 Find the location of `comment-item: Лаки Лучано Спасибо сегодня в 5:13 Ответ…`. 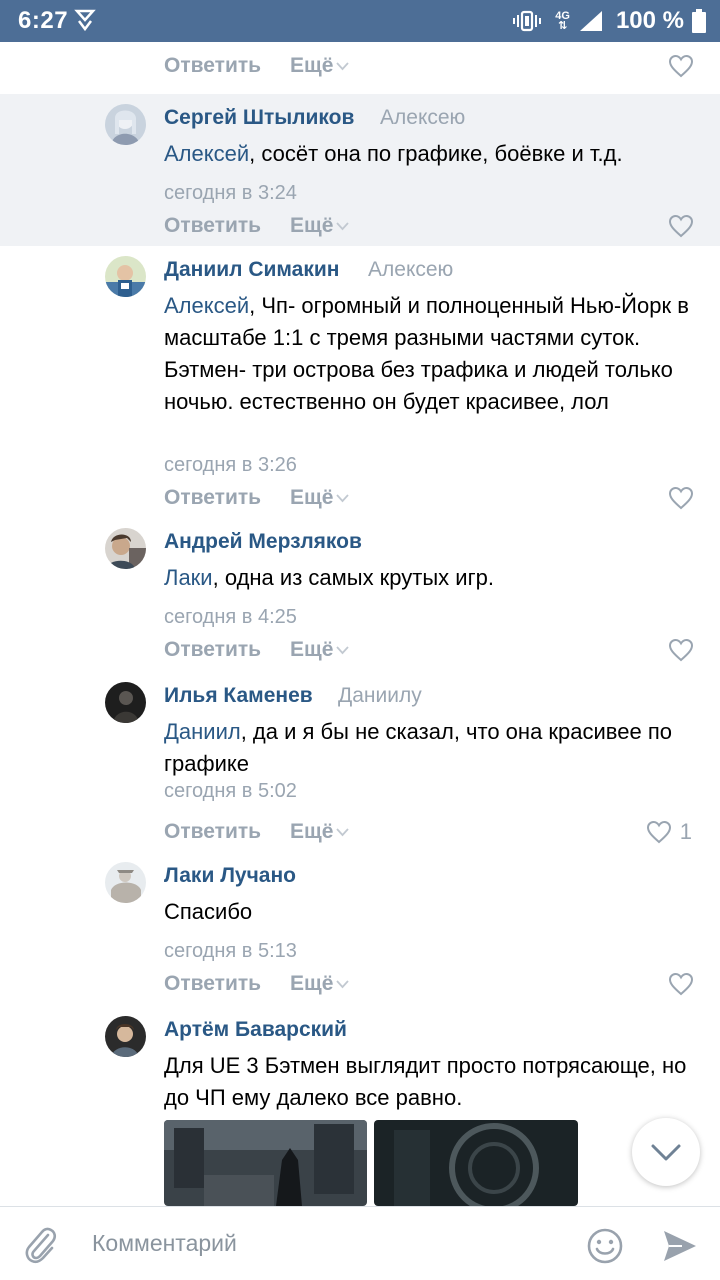

comment-item: Лаки Лучано Спасибо сегодня в 5:13 Ответ… is located at coordinates (360, 928).